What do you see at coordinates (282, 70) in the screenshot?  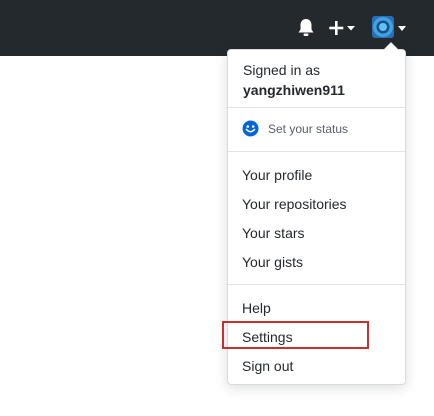 I see `signed-in-label: Signed in as` at bounding box center [282, 70].